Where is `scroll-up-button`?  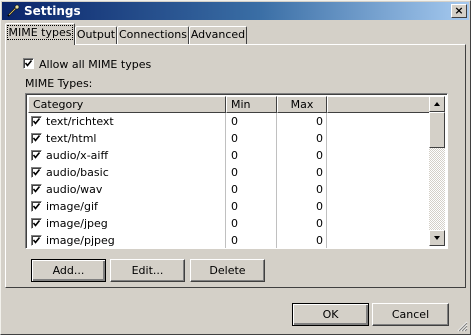 scroll-up-button is located at coordinates (437, 104).